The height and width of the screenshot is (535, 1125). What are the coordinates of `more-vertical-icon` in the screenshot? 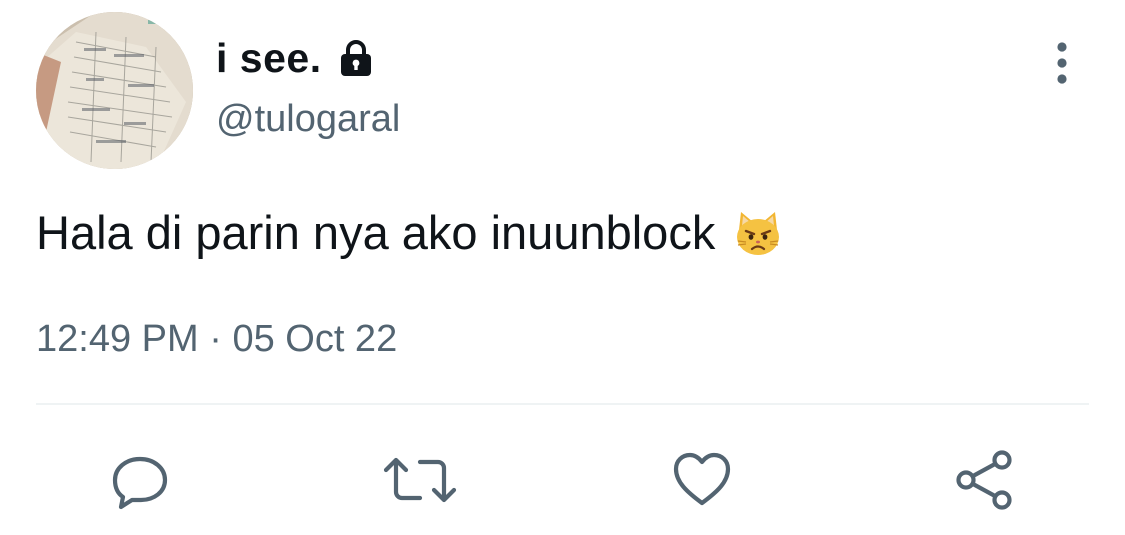 It's located at (1062, 63).